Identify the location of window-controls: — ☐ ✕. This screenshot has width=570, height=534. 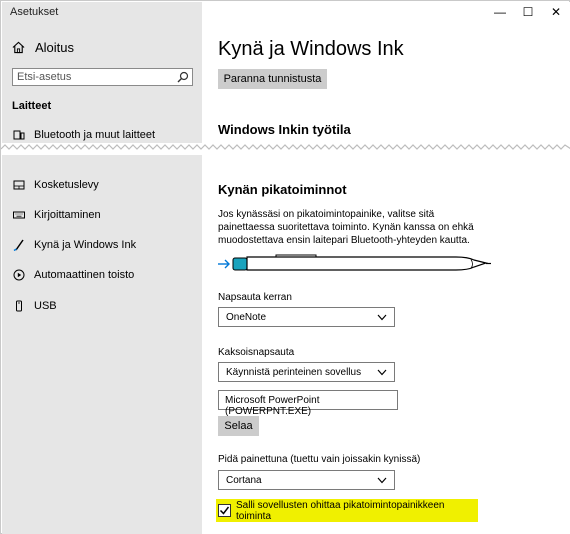
(528, 12).